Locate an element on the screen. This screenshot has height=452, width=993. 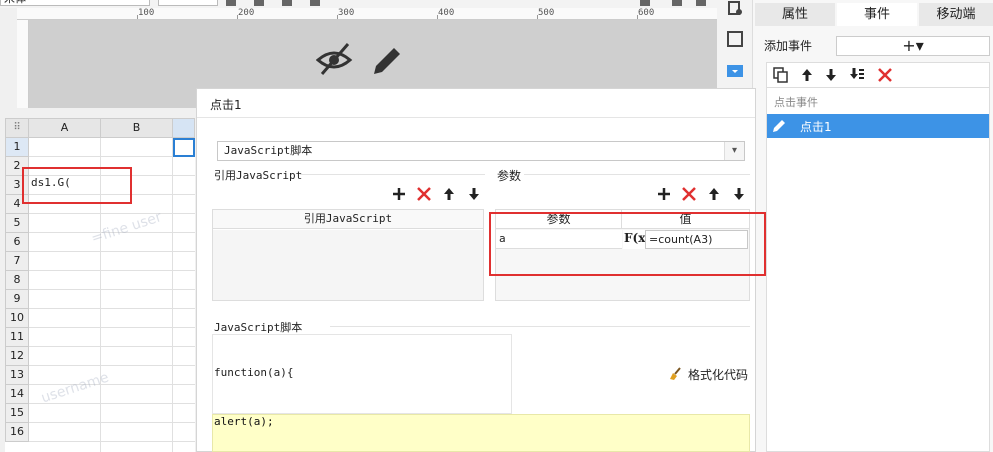
selected-cell is located at coordinates (184, 147).